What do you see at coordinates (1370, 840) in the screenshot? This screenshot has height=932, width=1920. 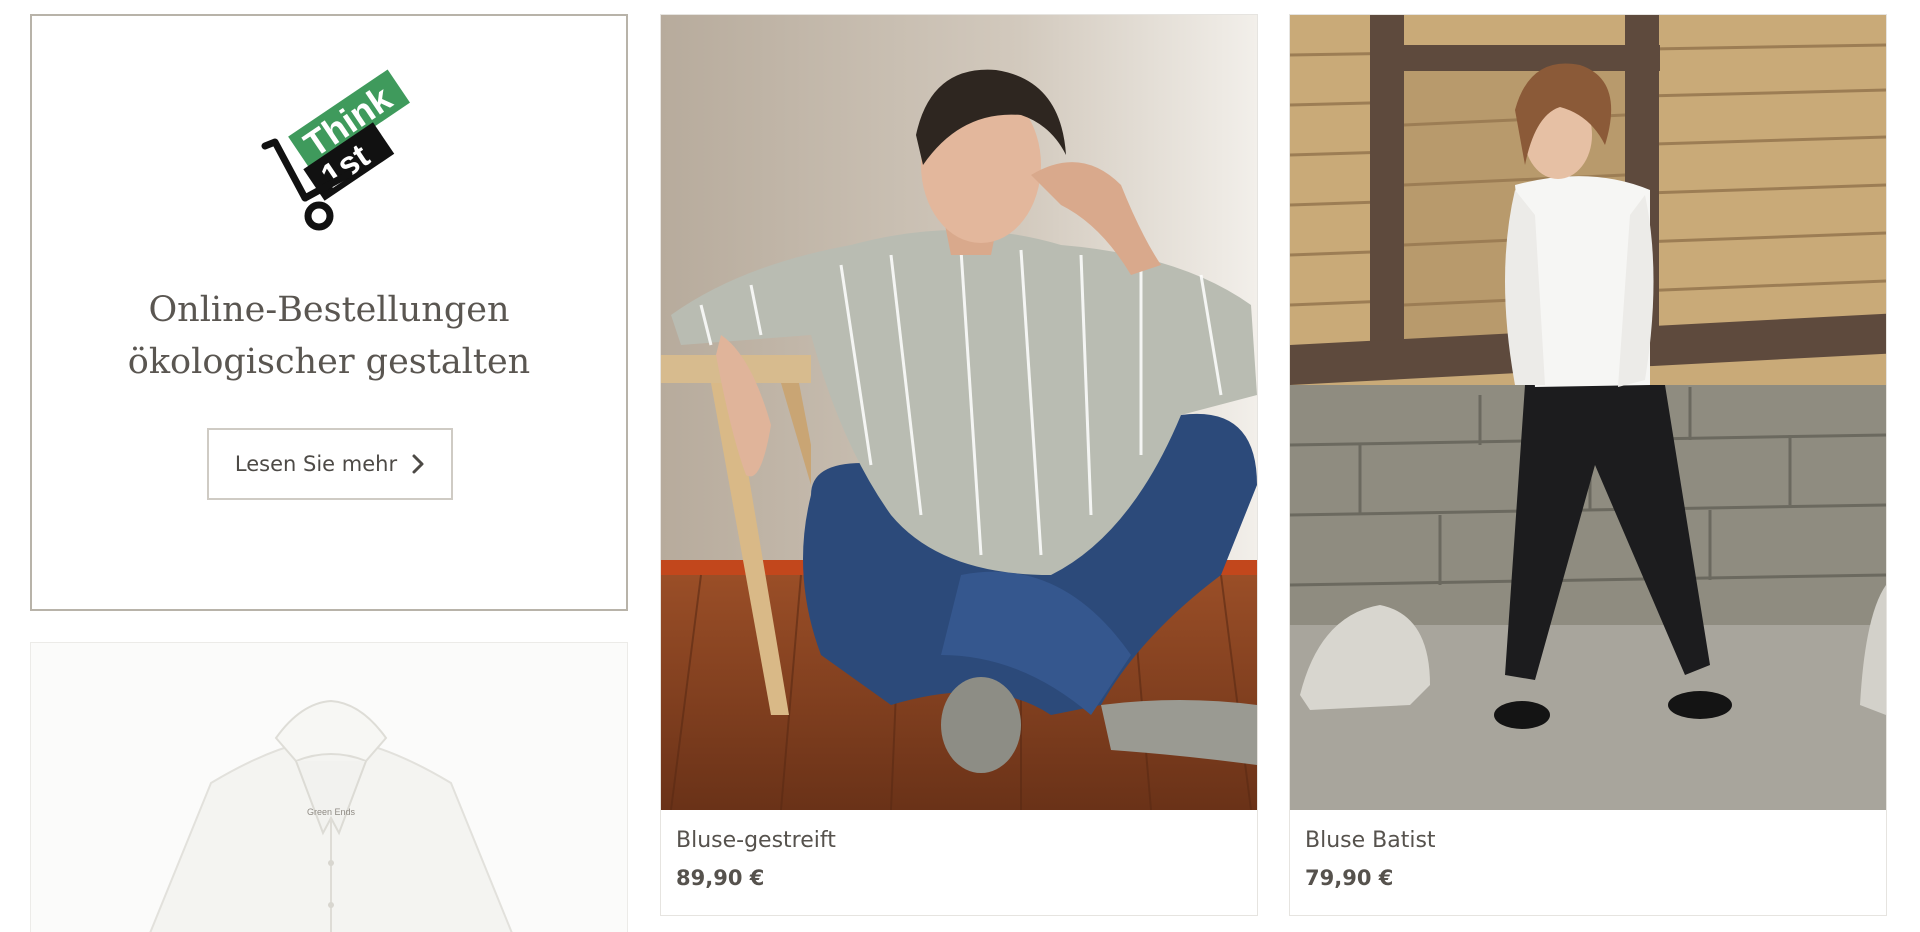 I see `product-name-2: Bluse Batist` at bounding box center [1370, 840].